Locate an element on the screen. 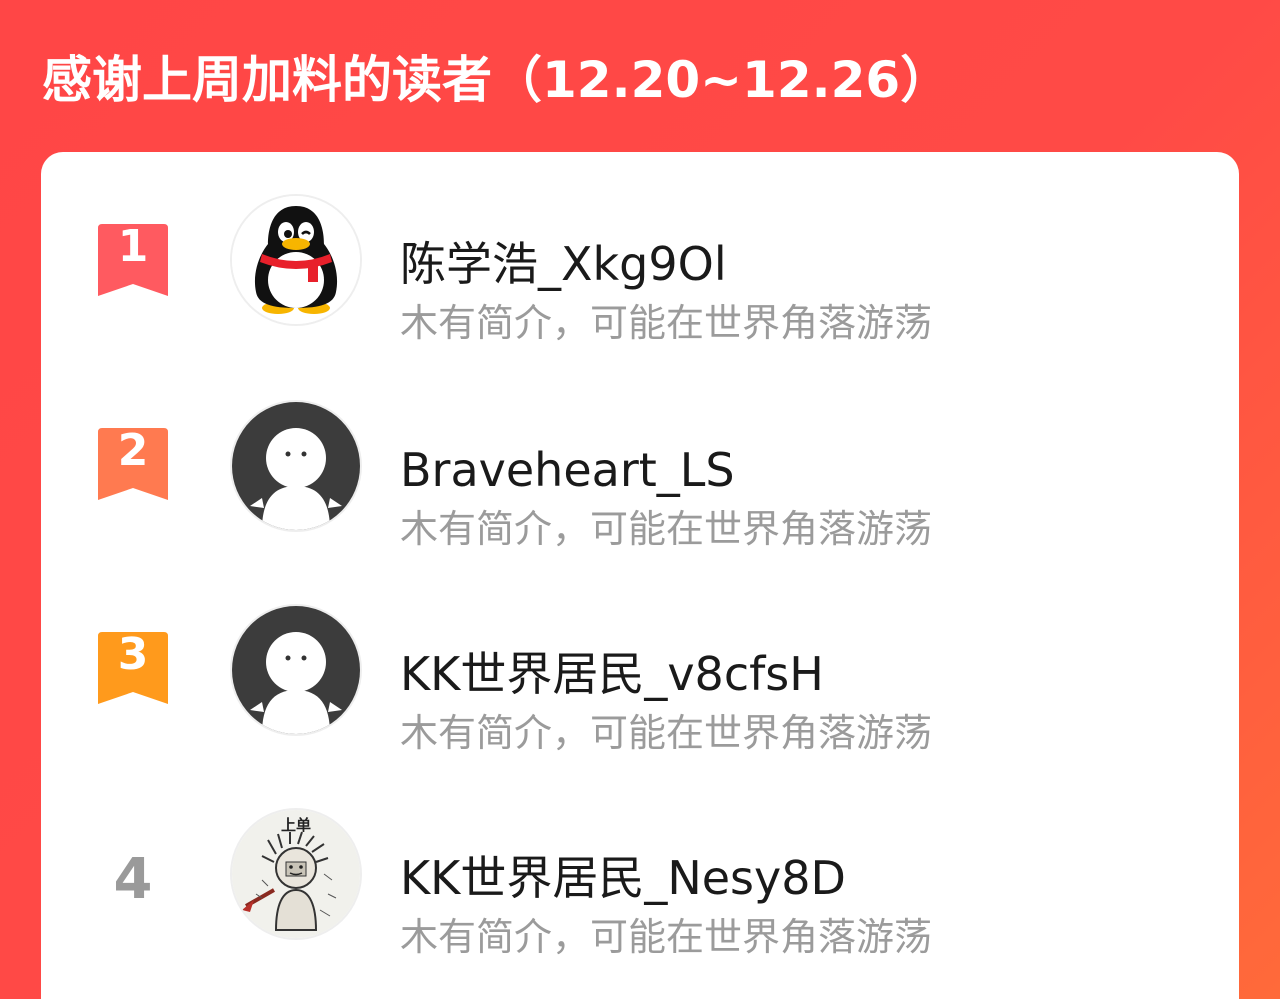 This screenshot has width=1280, height=999. sketch-drawing-avatar: 上单 is located at coordinates (296, 874).